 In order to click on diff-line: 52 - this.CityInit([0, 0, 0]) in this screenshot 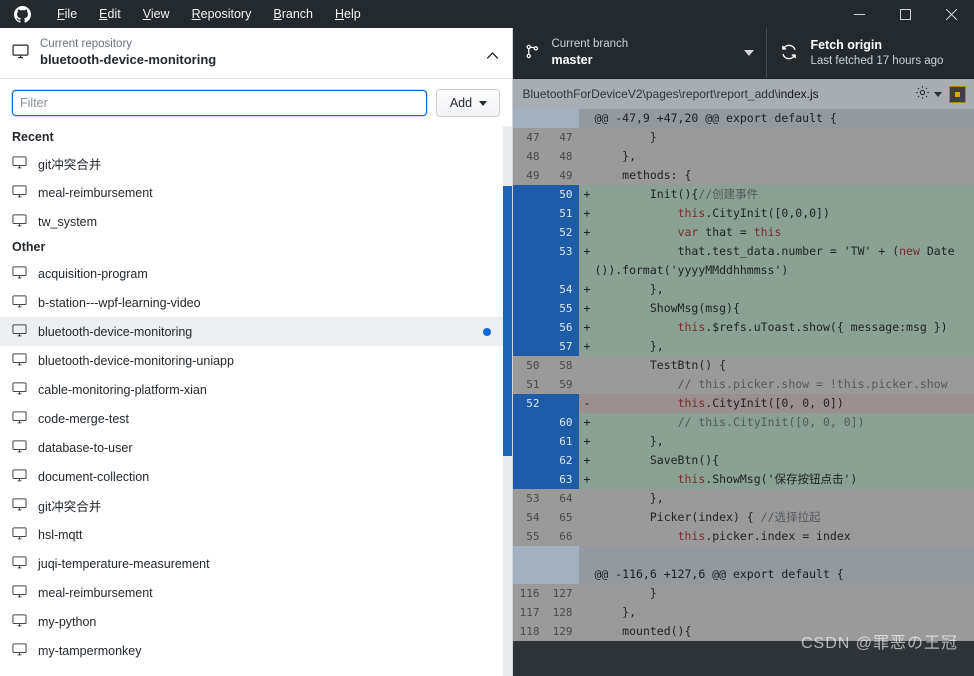, I will do `click(743, 403)`.